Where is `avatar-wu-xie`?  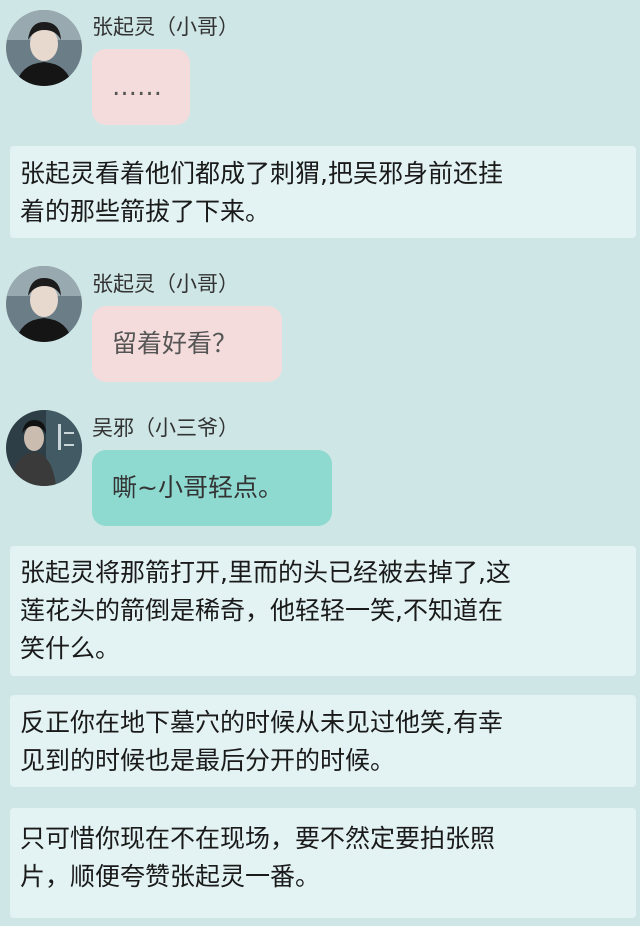 avatar-wu-xie is located at coordinates (44, 448).